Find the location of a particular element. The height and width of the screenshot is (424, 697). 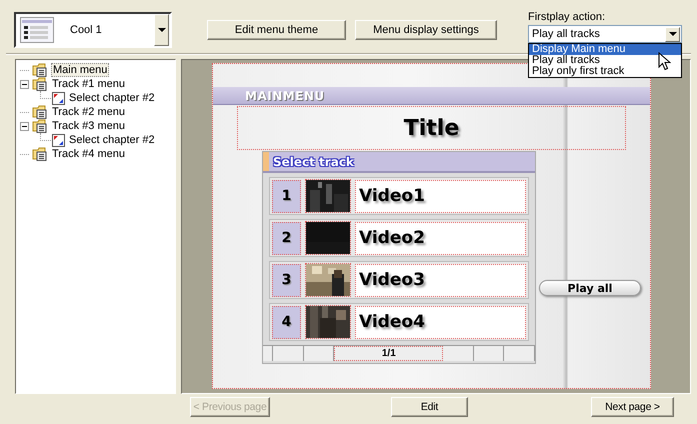

mouse-cursor-icon is located at coordinates (664, 61).